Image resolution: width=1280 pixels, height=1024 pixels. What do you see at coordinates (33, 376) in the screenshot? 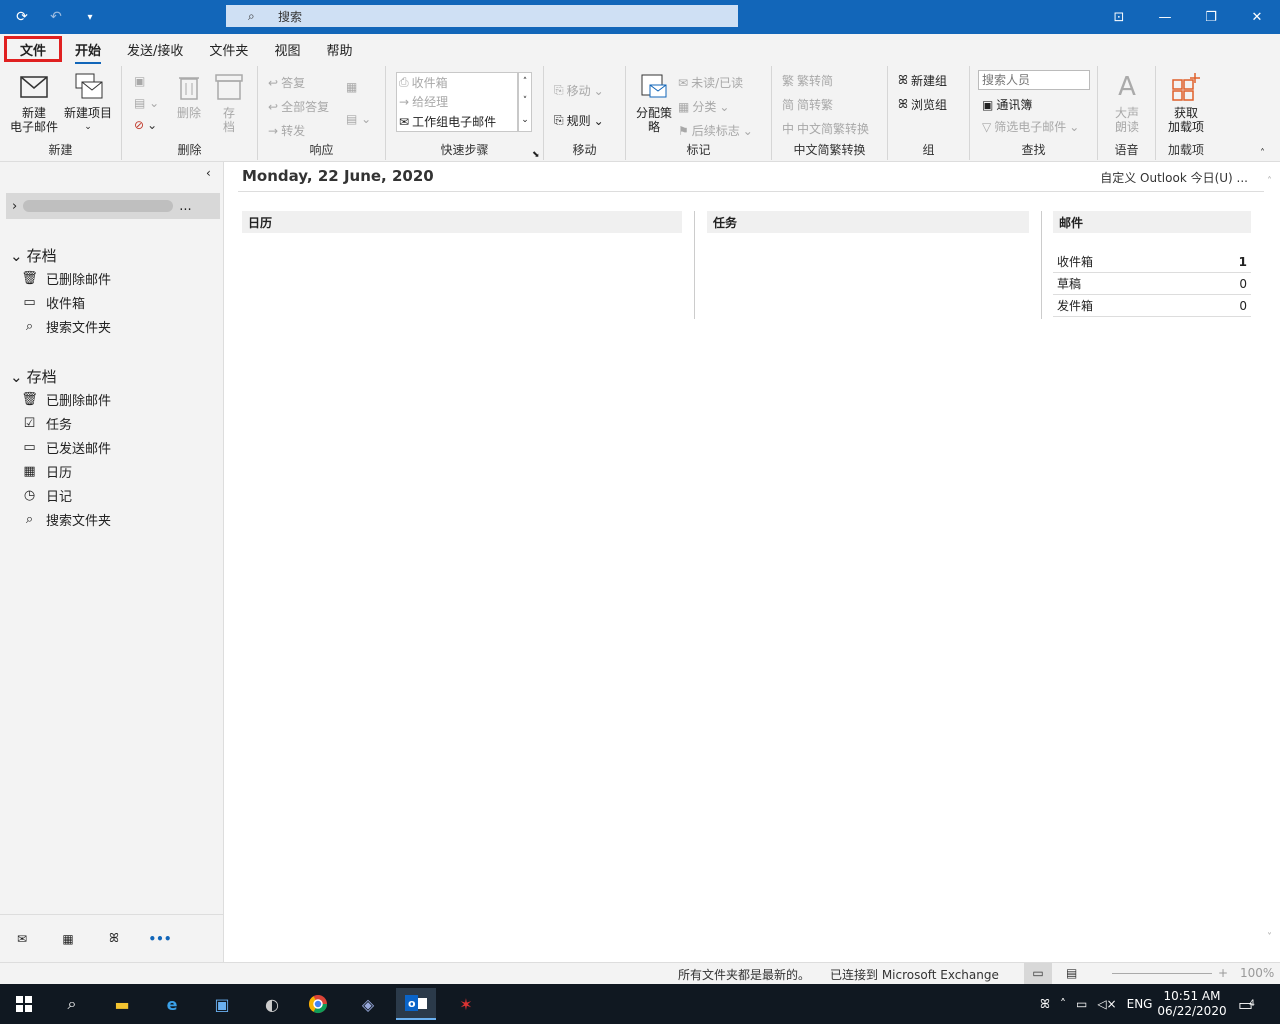
I see `archive-section-2: ⌄ 存档` at bounding box center [33, 376].